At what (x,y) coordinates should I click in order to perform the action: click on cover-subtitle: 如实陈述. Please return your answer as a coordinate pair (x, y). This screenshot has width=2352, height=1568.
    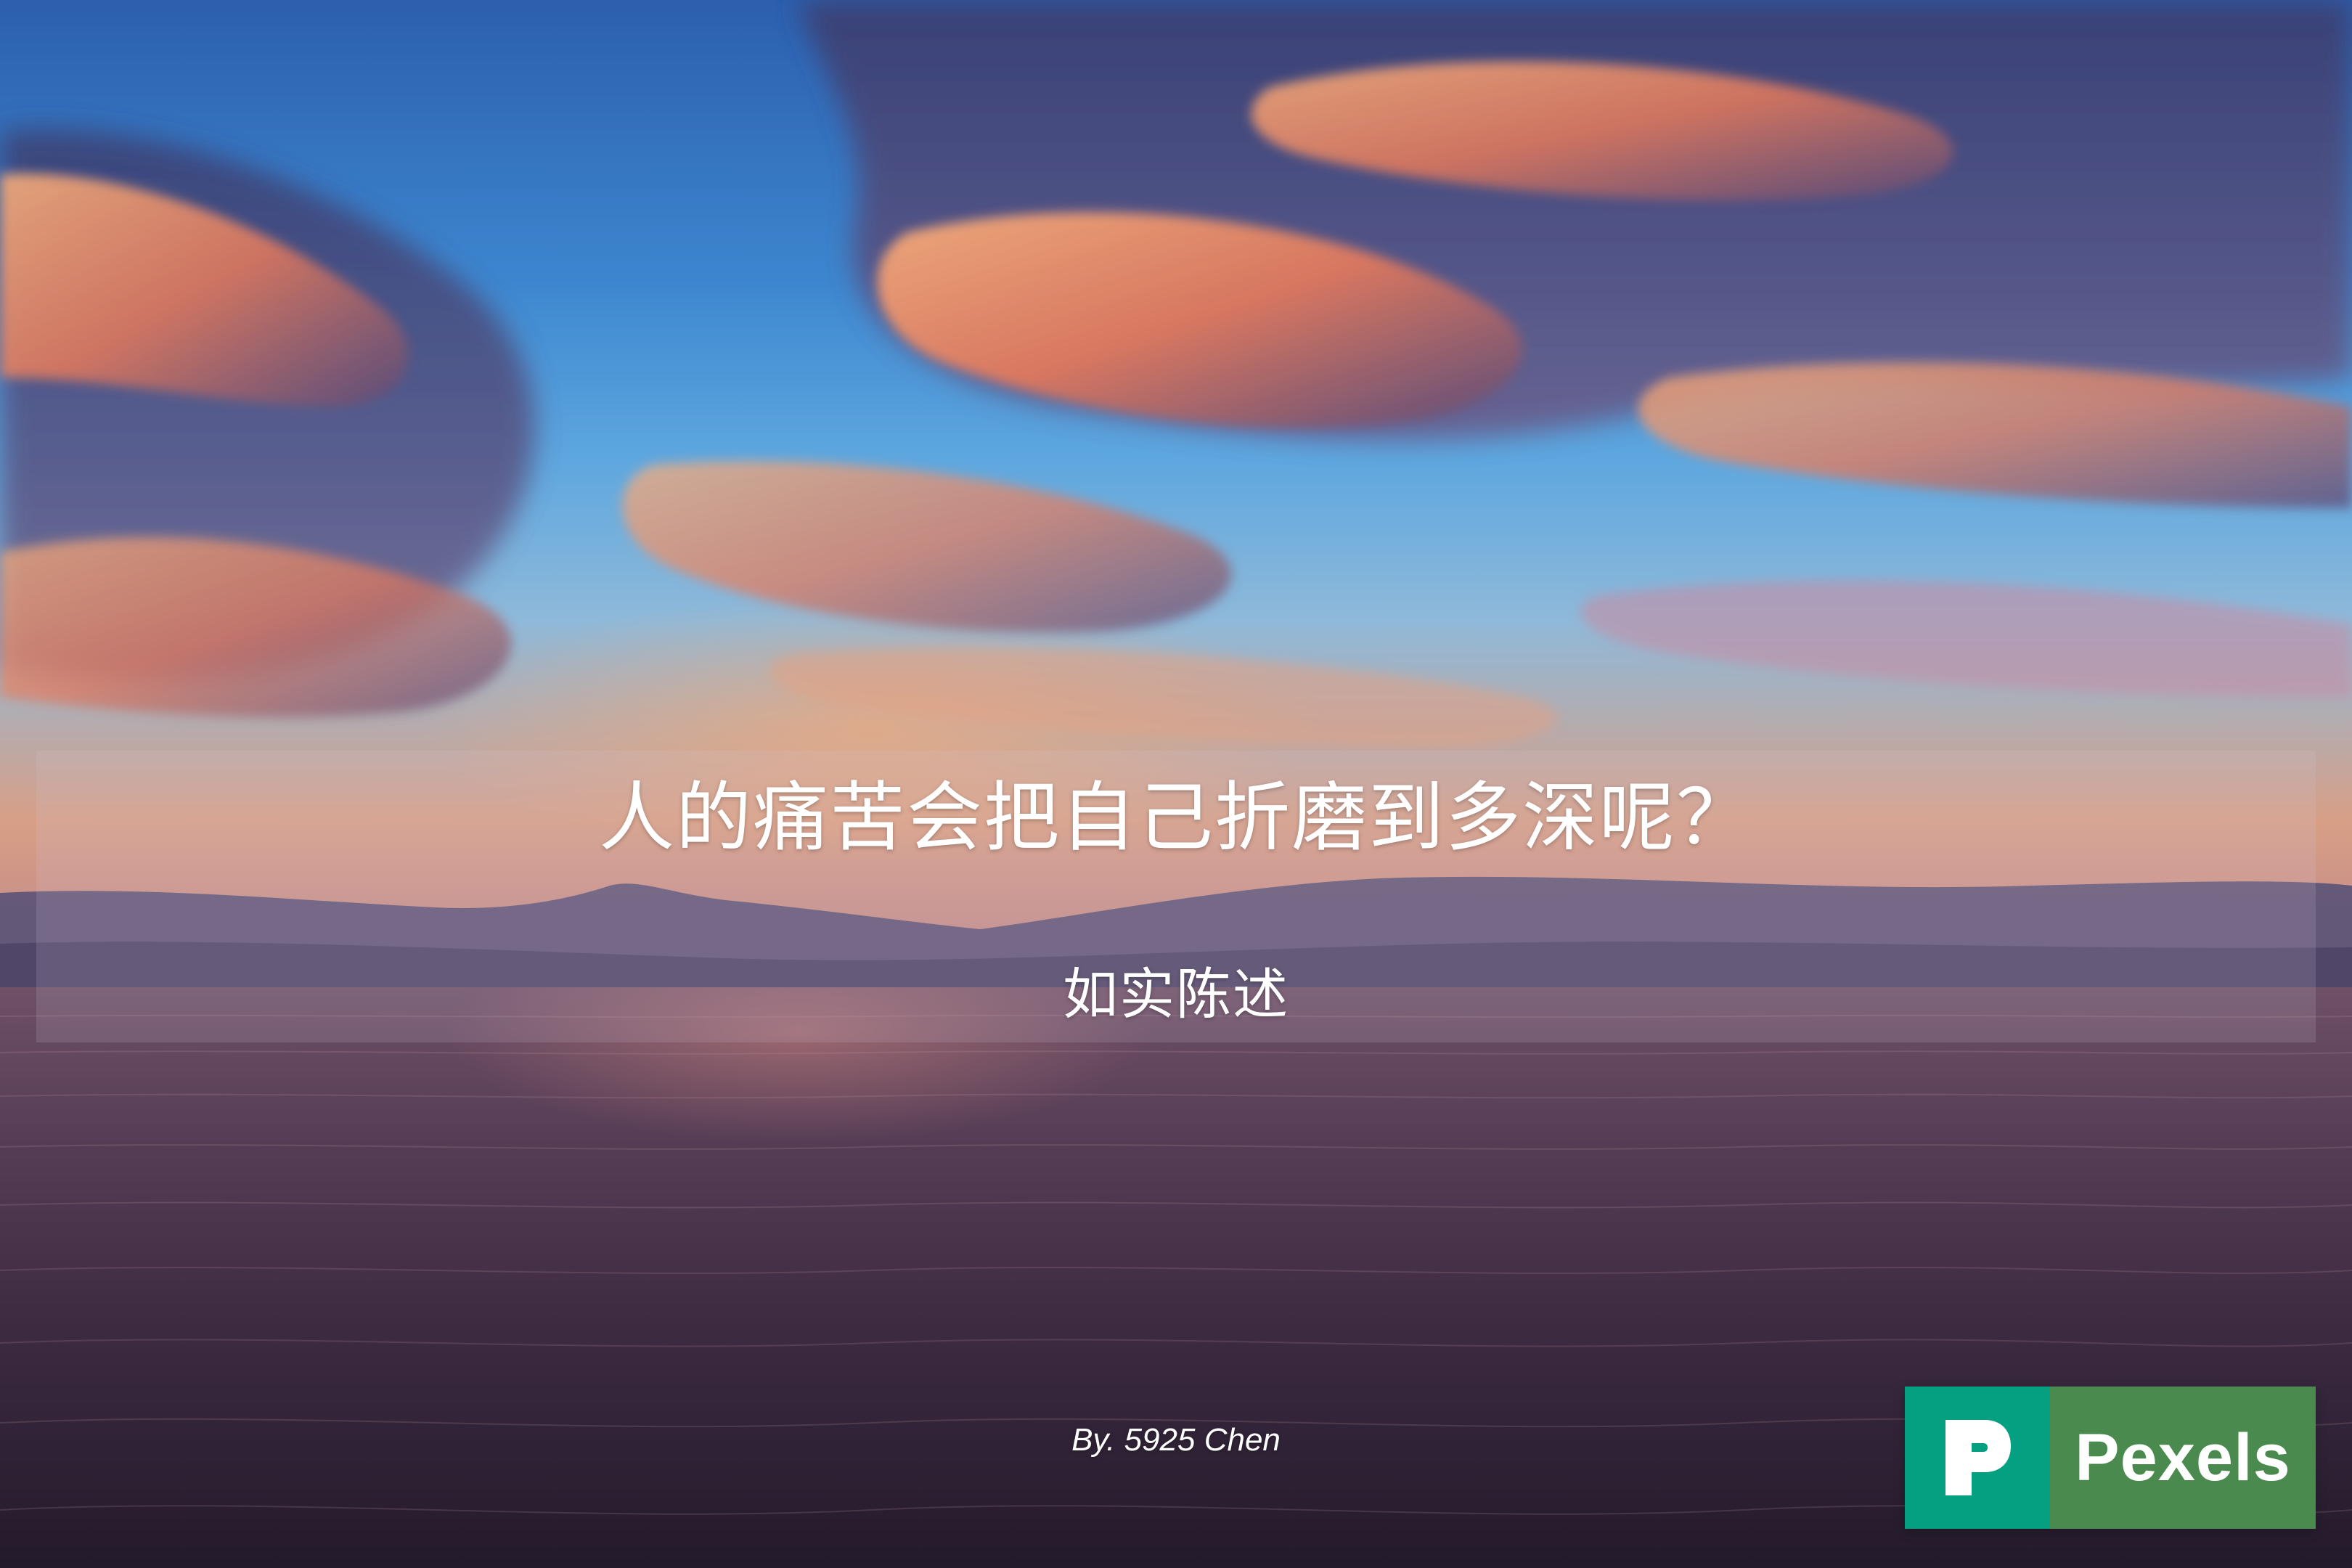
    Looking at the image, I should click on (1176, 994).